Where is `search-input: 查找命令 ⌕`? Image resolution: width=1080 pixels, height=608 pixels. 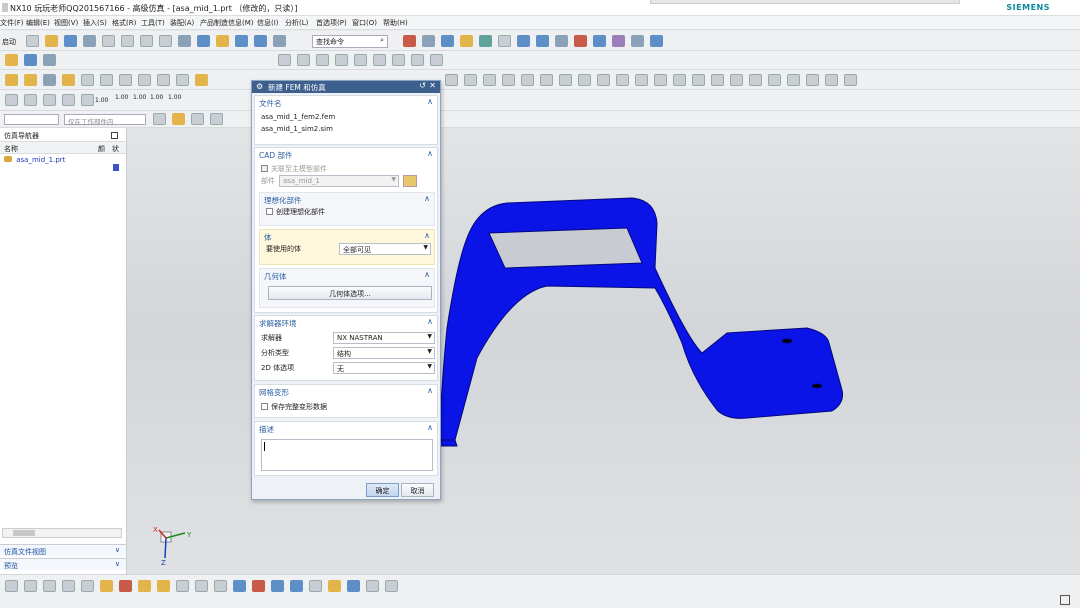 search-input: 查找命令 ⌕ is located at coordinates (350, 41).